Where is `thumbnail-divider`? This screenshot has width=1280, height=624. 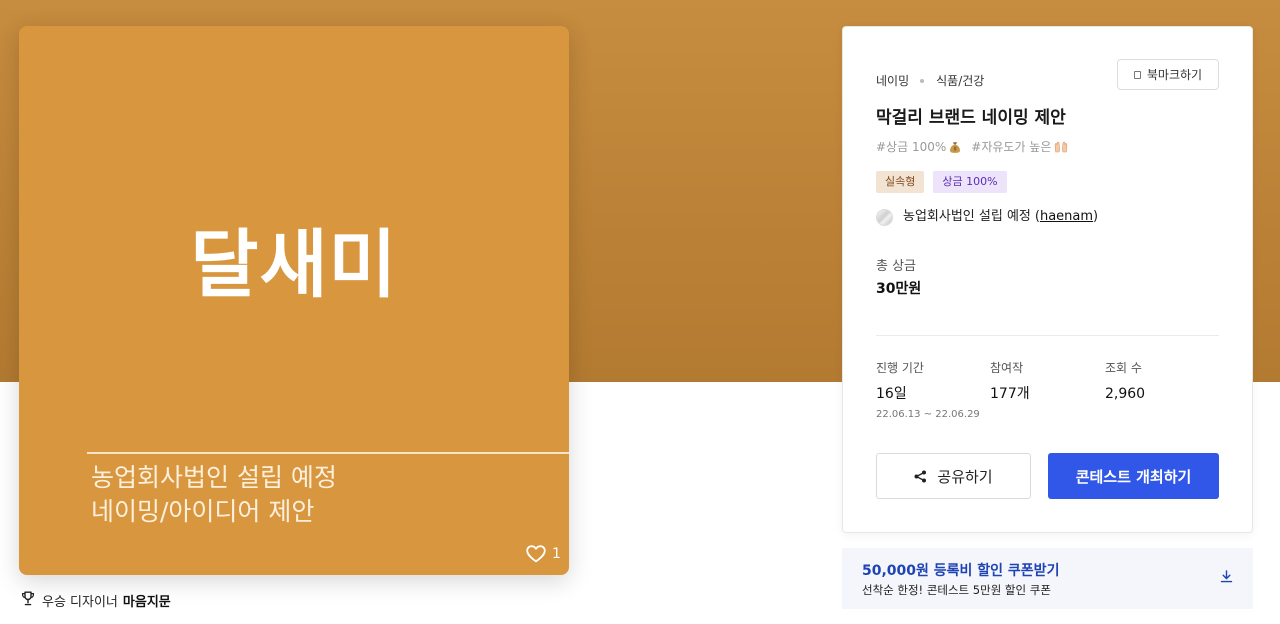 thumbnail-divider is located at coordinates (328, 453).